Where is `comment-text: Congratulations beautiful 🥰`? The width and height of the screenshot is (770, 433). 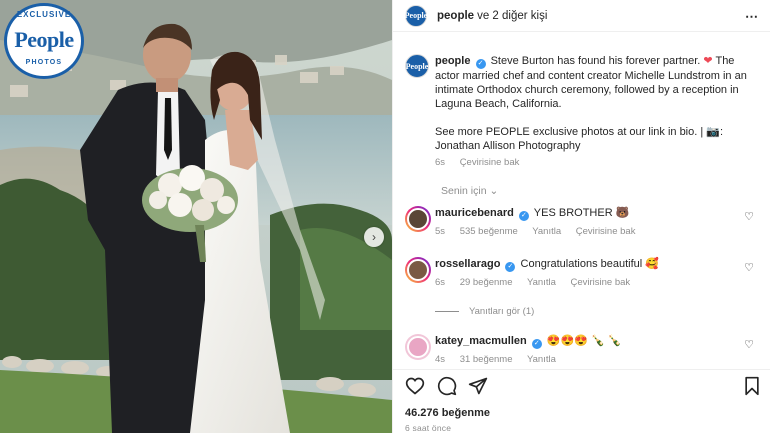
comment-text: Congratulations beautiful 🥰 is located at coordinates (589, 264).